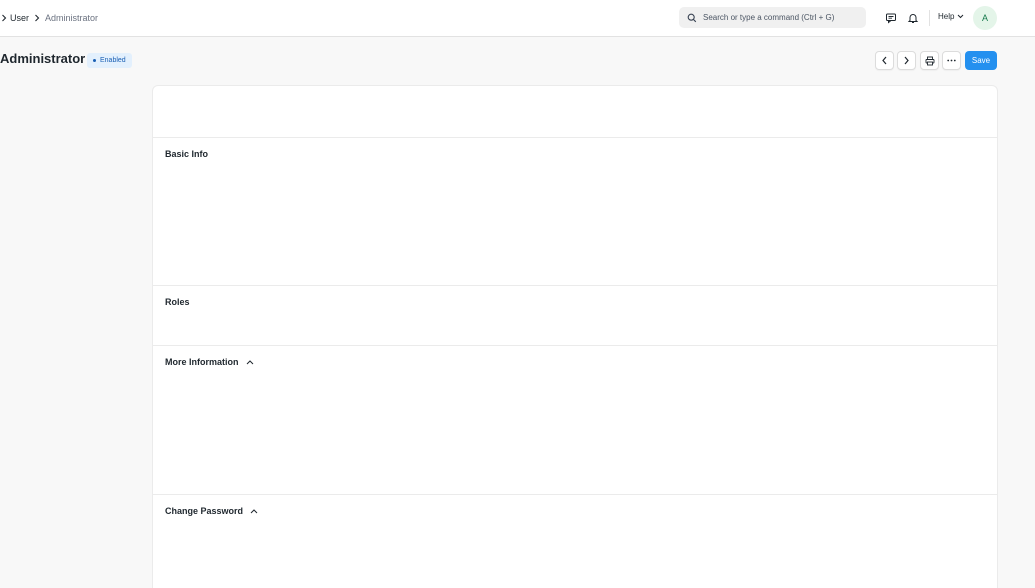 The height and width of the screenshot is (588, 1035). What do you see at coordinates (19, 18) in the screenshot?
I see `breadcrumb-user-link: User` at bounding box center [19, 18].